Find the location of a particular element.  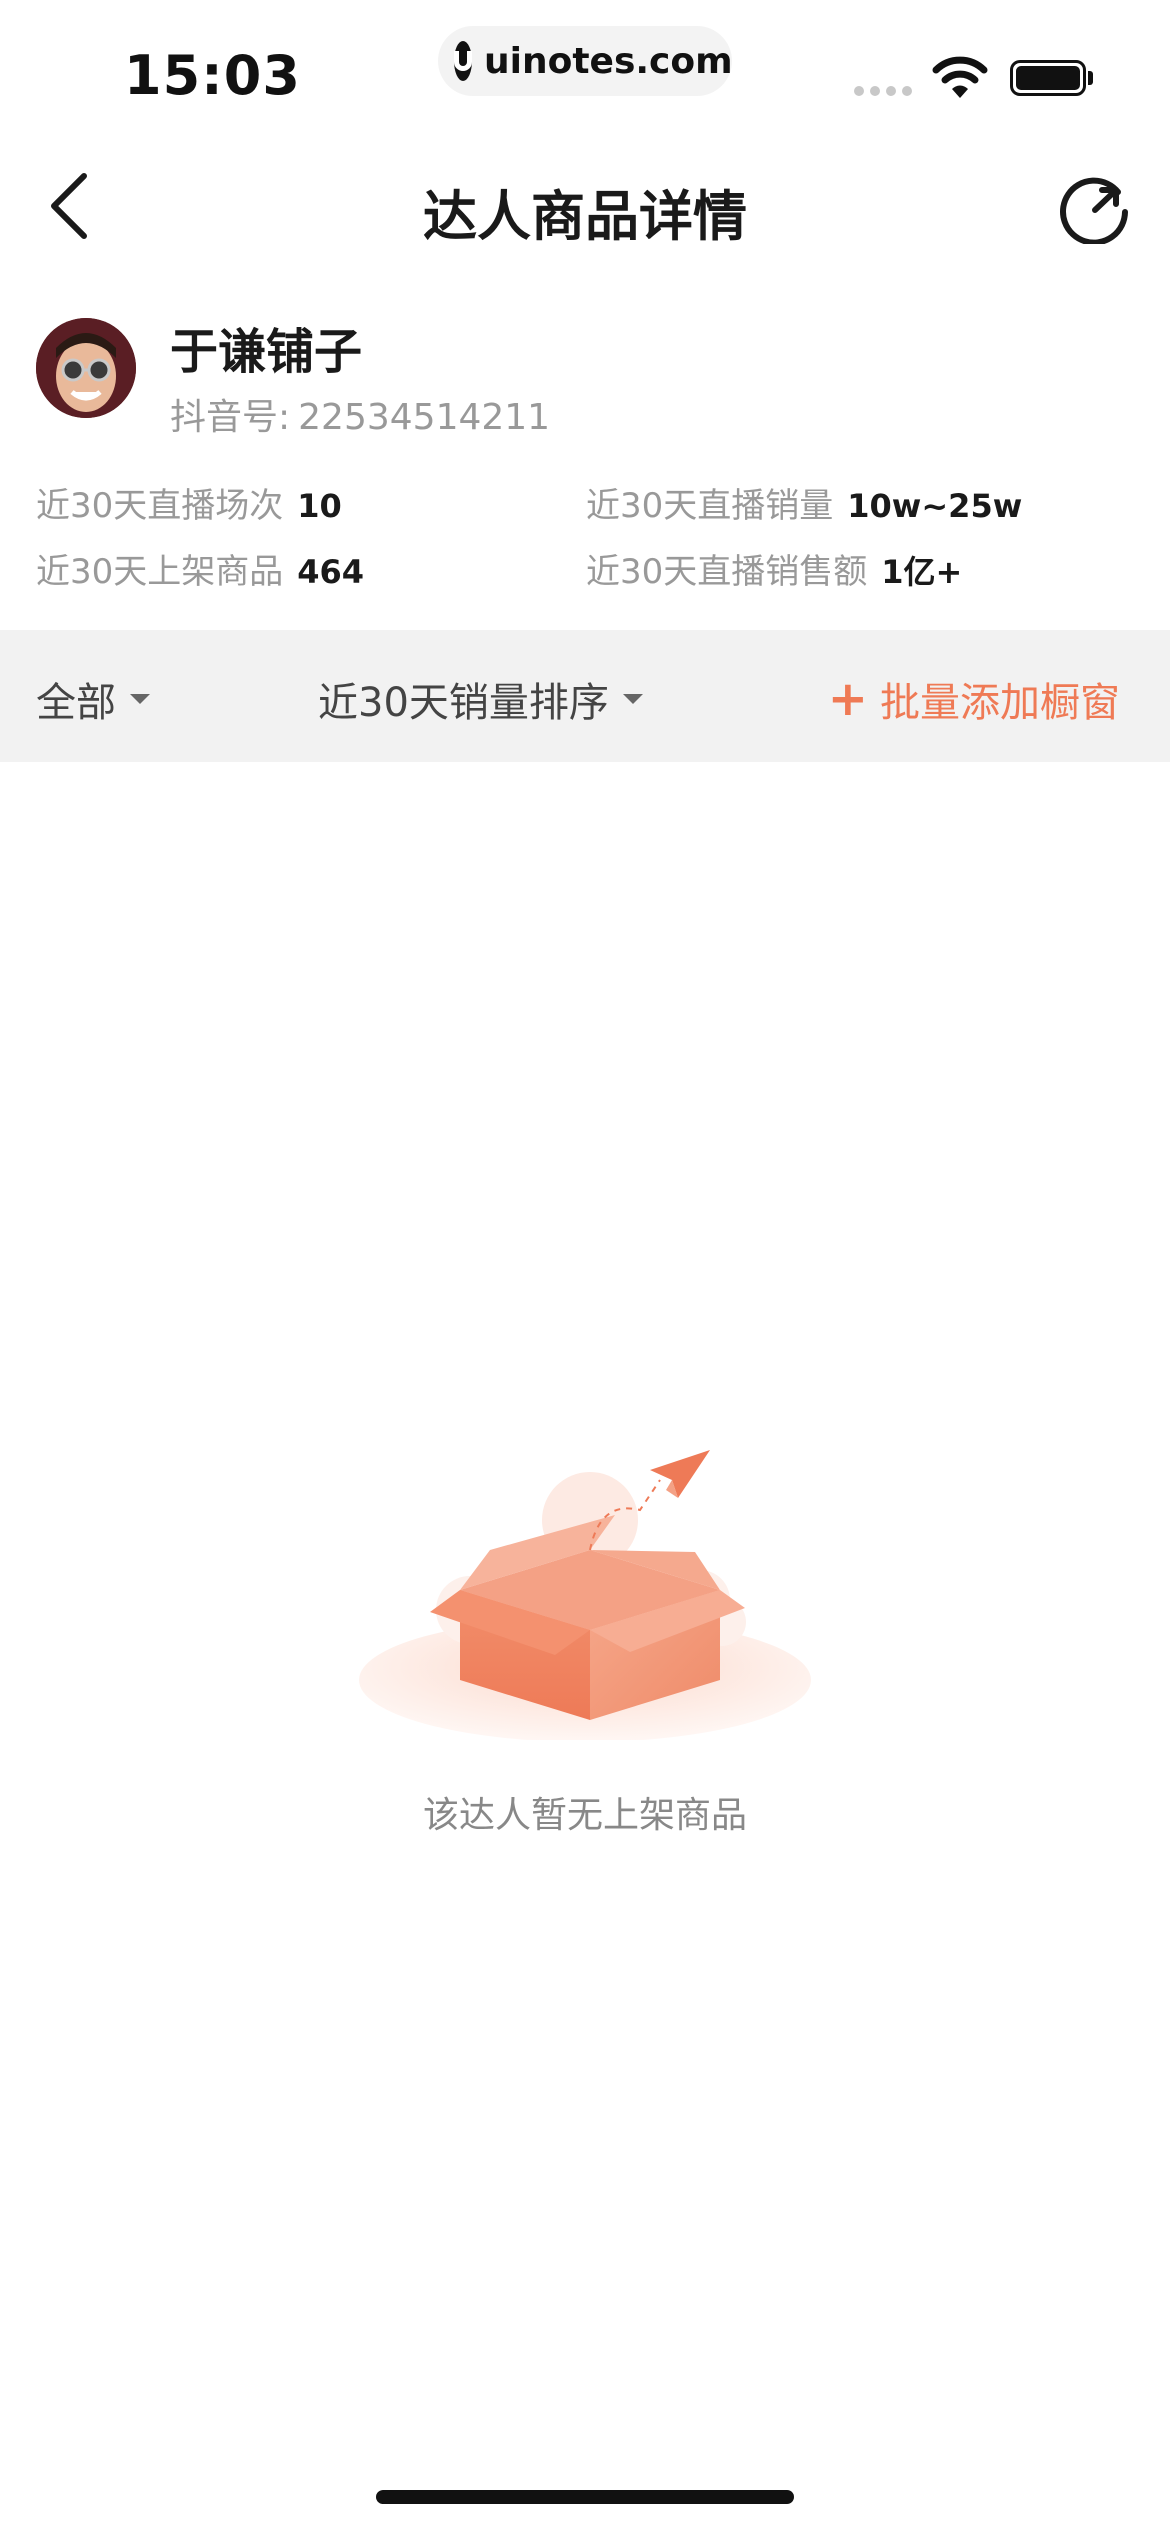

site-logo-icon is located at coordinates (463, 61).